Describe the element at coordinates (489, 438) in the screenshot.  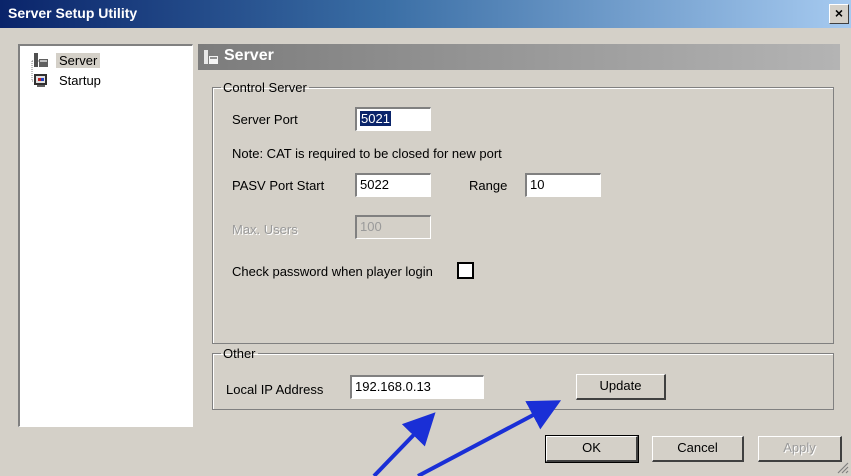
I see `arrow-to-update-button` at that location.